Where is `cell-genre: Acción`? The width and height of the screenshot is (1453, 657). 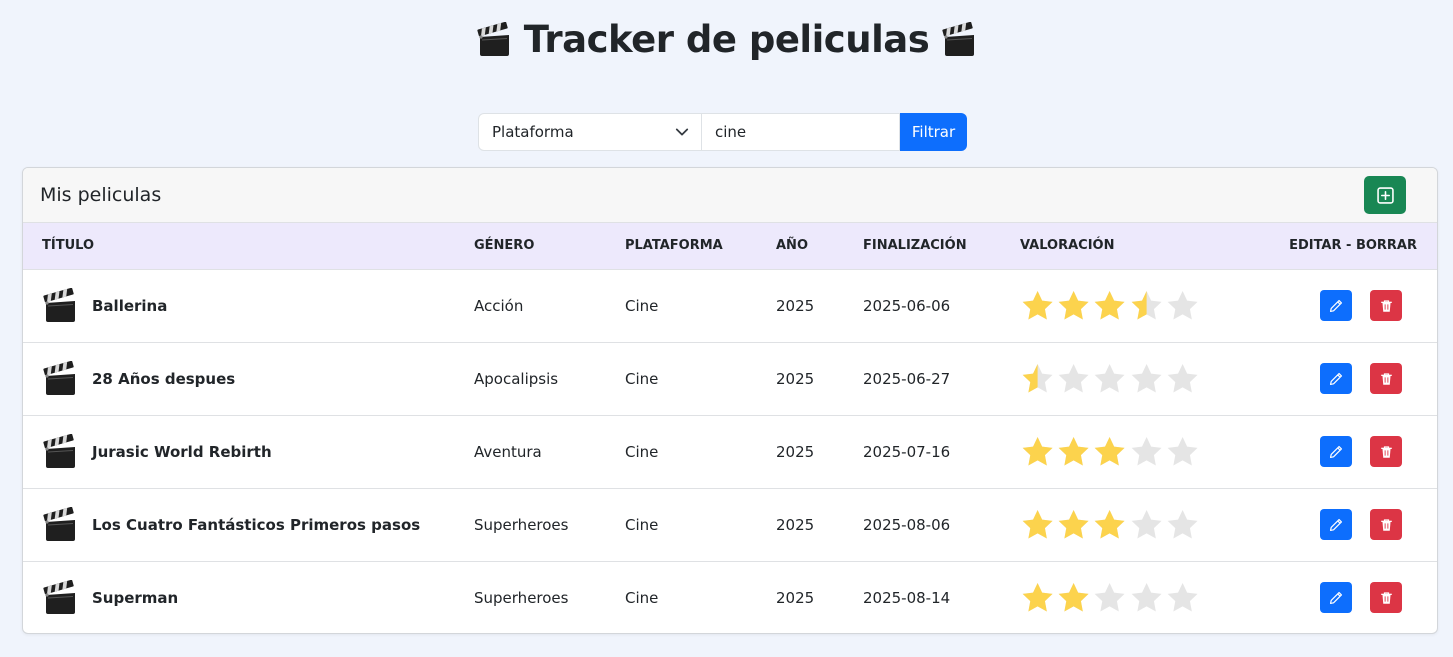
cell-genre: Acción is located at coordinates (499, 305).